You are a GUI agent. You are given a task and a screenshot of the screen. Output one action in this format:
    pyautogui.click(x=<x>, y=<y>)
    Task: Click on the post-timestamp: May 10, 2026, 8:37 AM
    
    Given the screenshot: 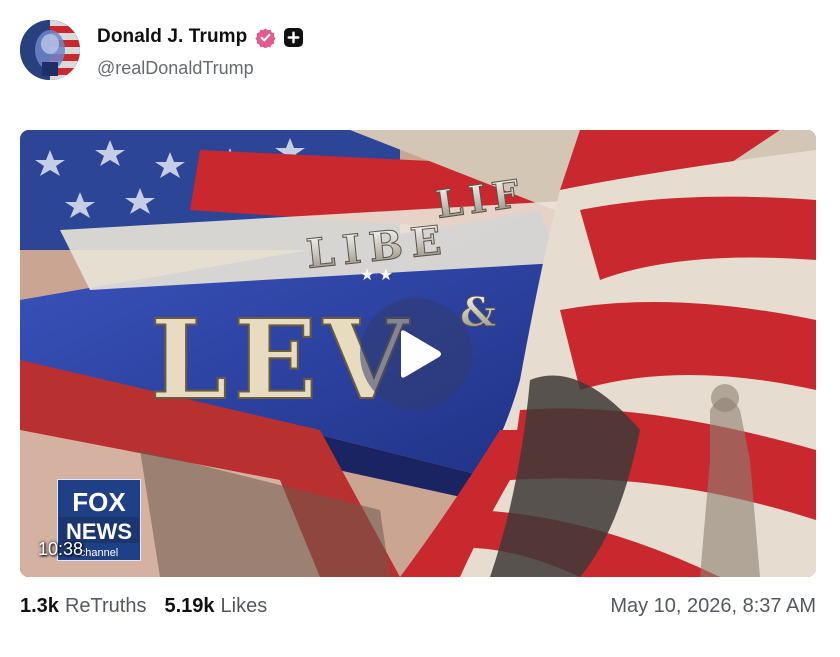 What is the action you would take?
    pyautogui.click(x=713, y=606)
    